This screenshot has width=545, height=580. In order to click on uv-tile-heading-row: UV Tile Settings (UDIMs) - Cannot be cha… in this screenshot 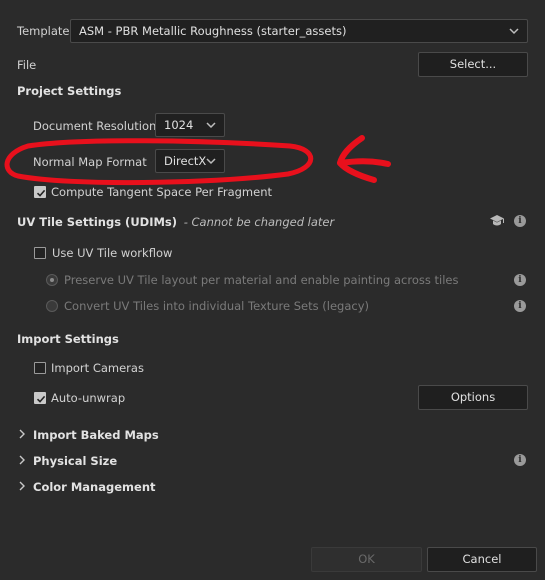, I will do `click(175, 222)`.